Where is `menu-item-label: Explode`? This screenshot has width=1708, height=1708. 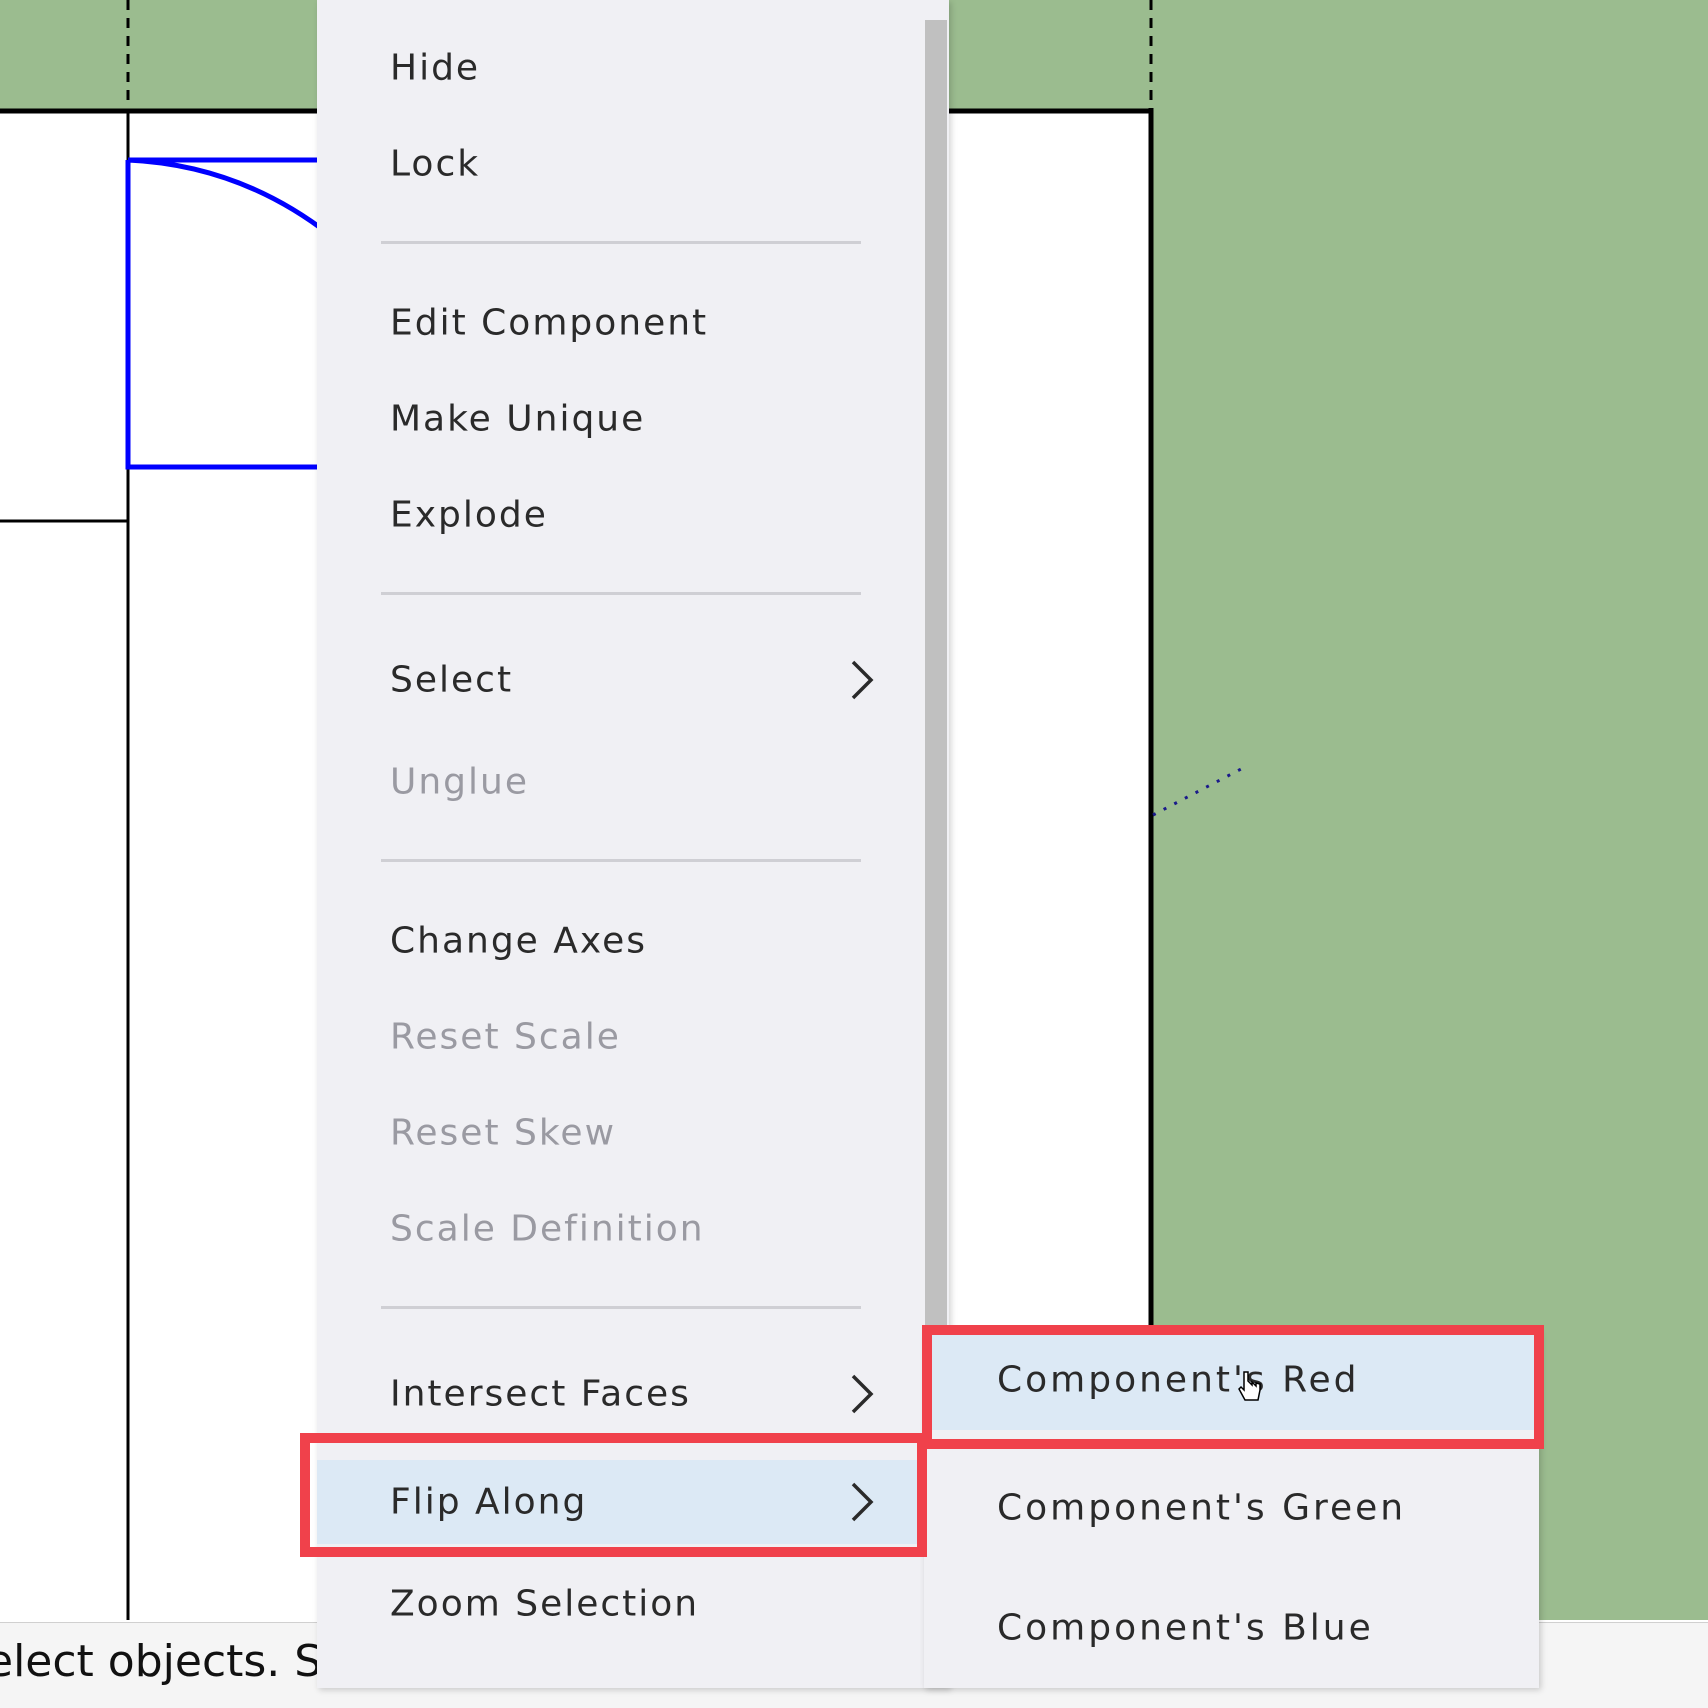
menu-item-label: Explode is located at coordinates (469, 515).